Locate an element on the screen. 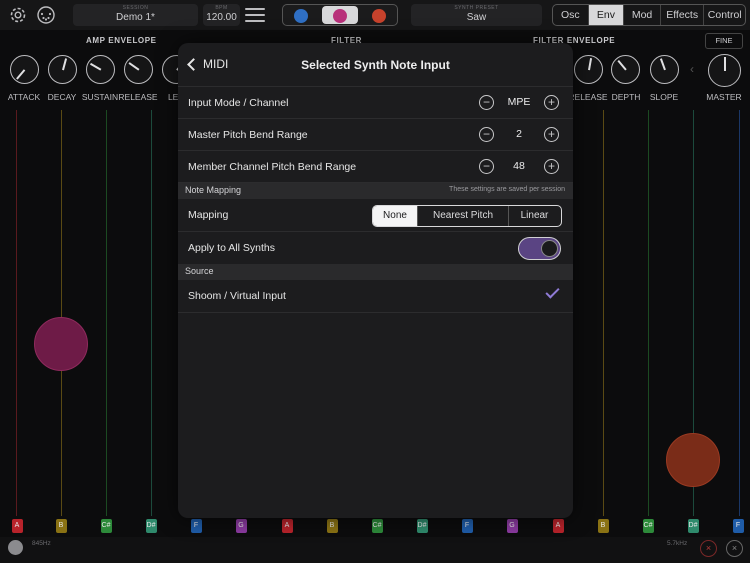 The image size is (750, 563). apply-all-toggle is located at coordinates (539, 248).